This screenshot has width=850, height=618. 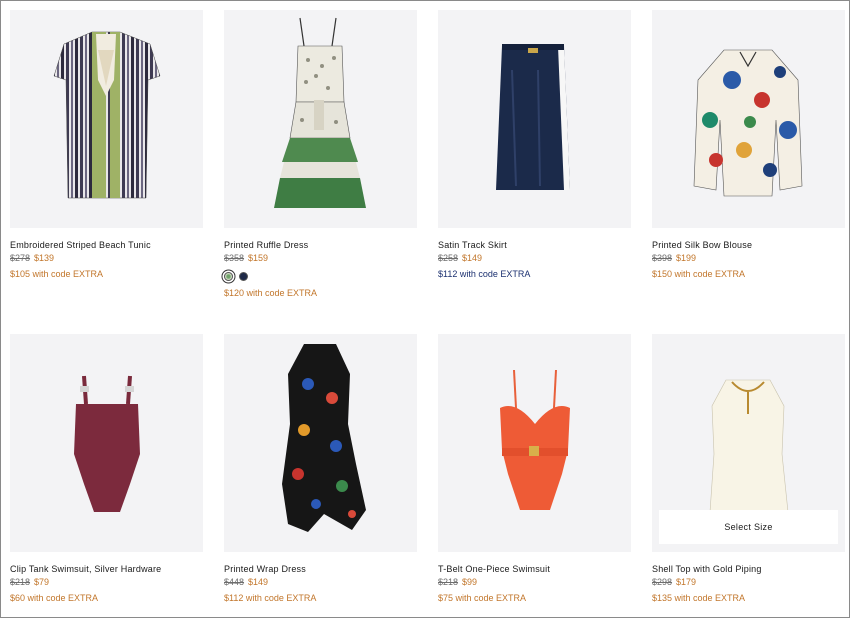 What do you see at coordinates (243, 276) in the screenshot?
I see `swatch-navy` at bounding box center [243, 276].